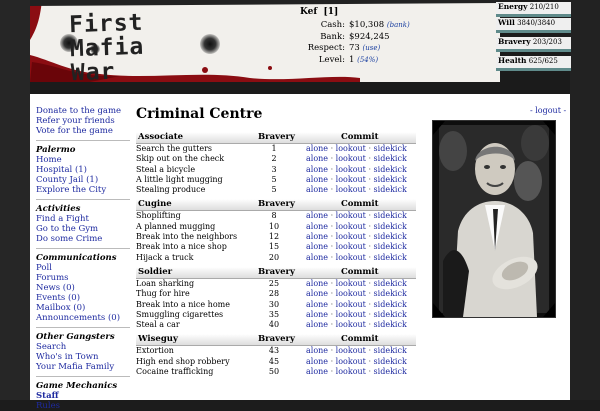 The width and height of the screenshot is (600, 411). I want to click on sidebar-item-whos-in-town: Who's in Town, so click(83, 357).